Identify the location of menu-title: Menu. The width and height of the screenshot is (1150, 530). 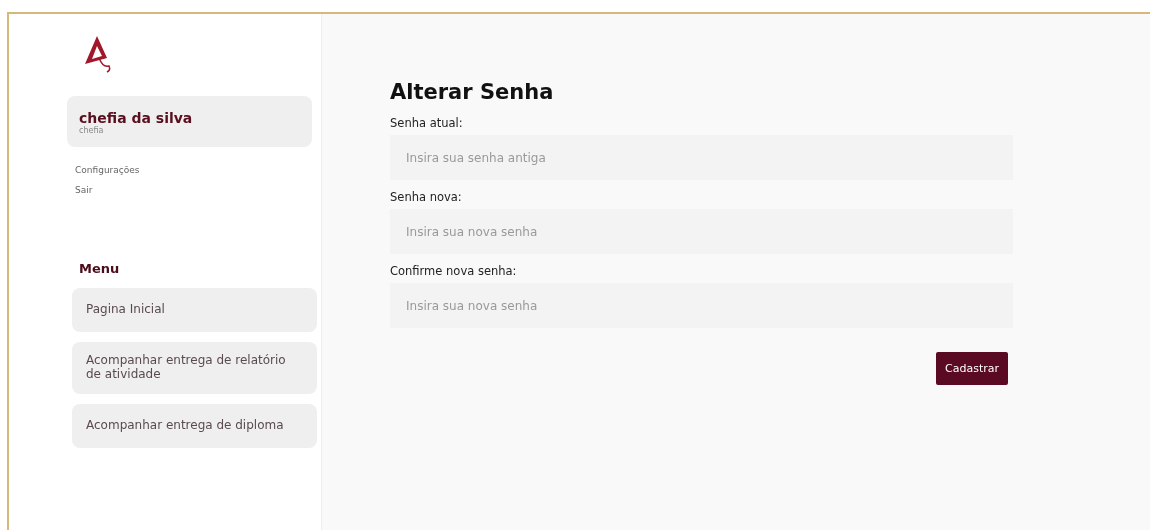
(100, 268).